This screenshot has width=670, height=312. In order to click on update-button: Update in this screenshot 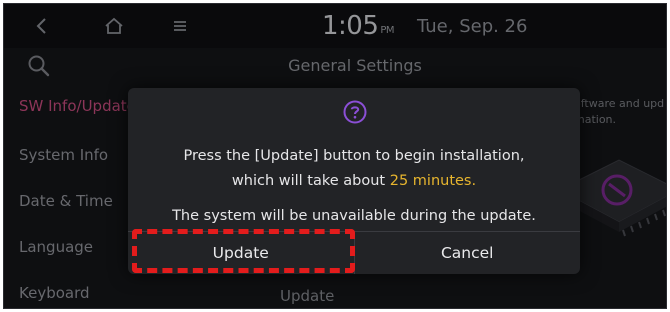, I will do `click(241, 253)`.